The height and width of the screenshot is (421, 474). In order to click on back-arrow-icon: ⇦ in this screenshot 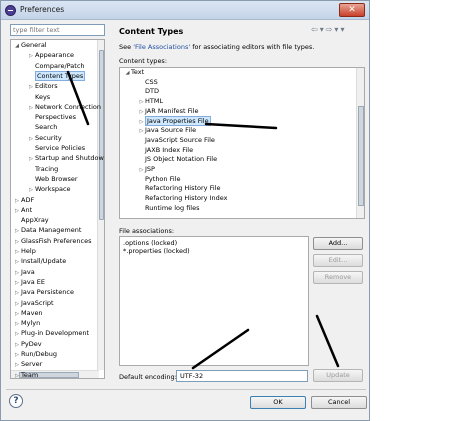, I will do `click(315, 29)`.